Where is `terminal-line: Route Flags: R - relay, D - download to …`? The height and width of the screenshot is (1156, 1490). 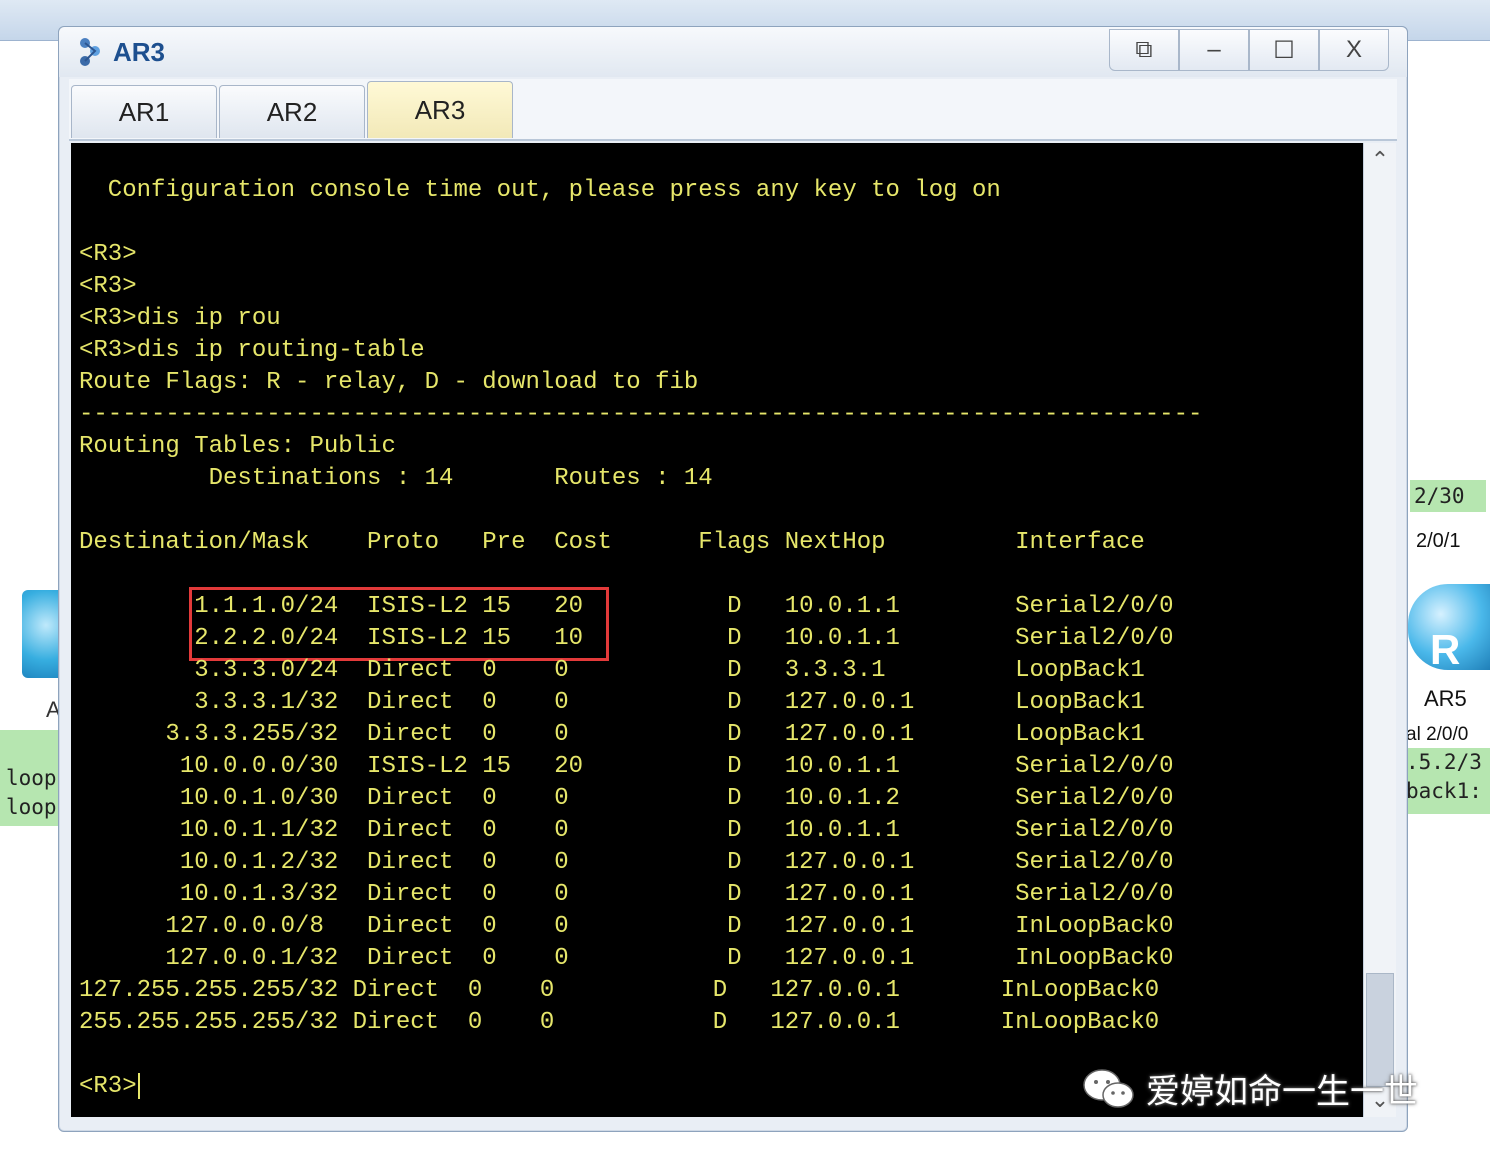
terminal-line: Route Flags: R - relay, D - download to … is located at coordinates (389, 382).